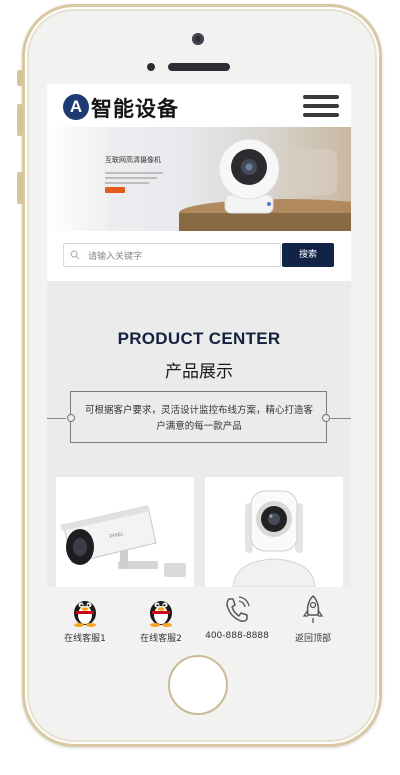  What do you see at coordinates (198, 685) in the screenshot?
I see `home-button` at bounding box center [198, 685].